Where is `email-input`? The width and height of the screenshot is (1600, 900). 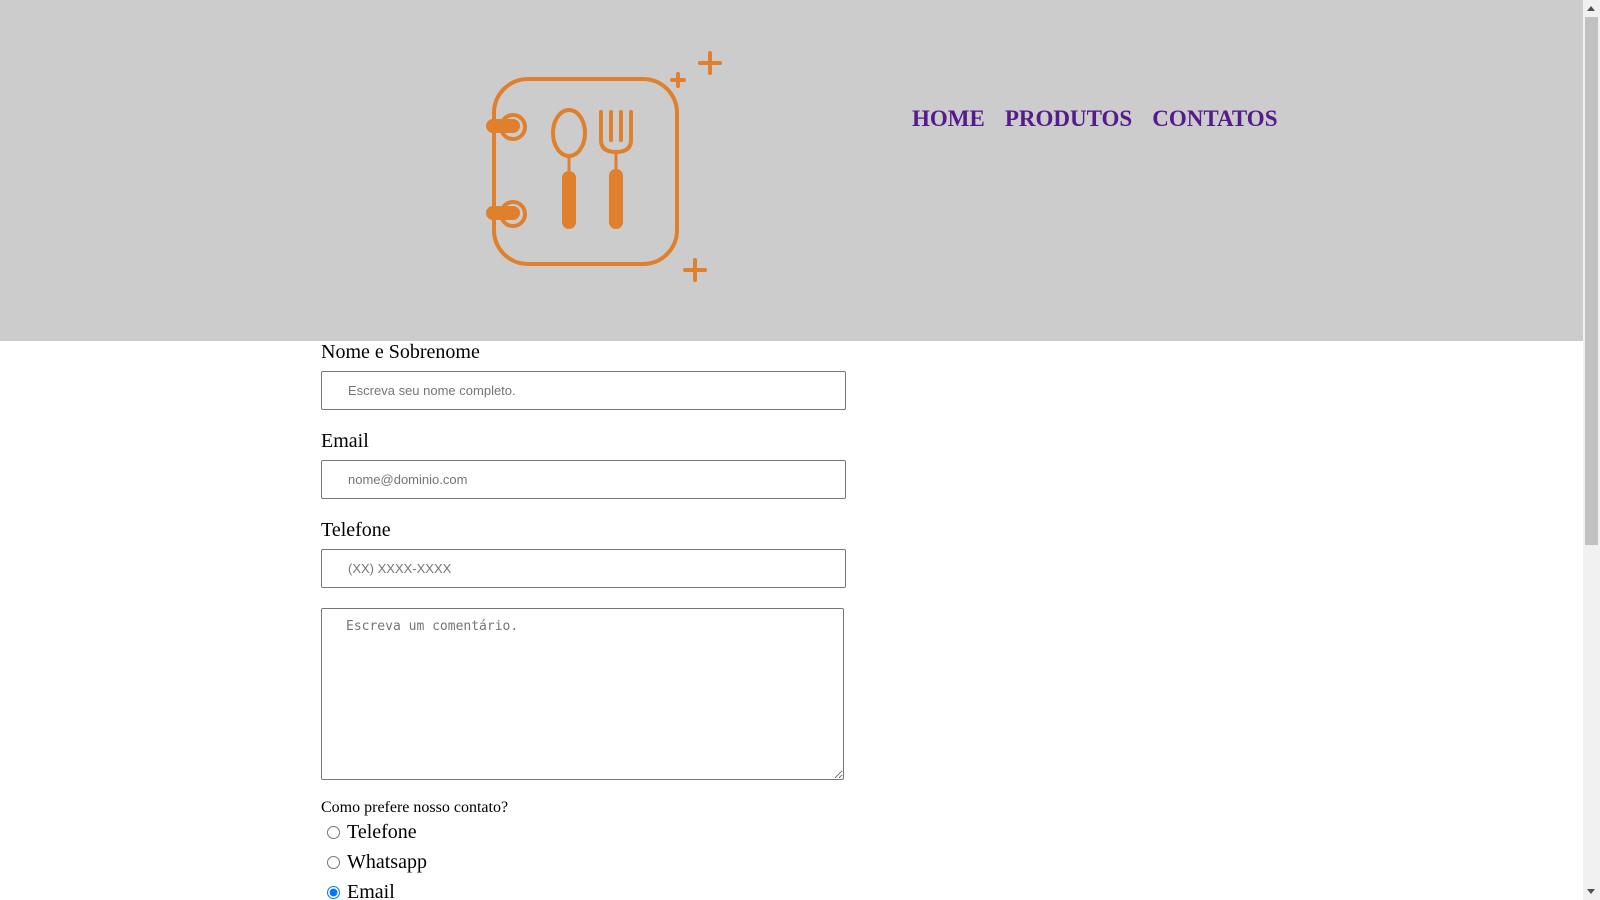 email-input is located at coordinates (583, 479).